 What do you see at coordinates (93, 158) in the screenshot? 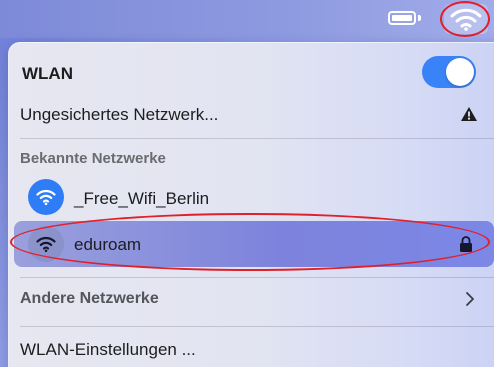
I see `known-networks-header: Bekannte Netzwerke` at bounding box center [93, 158].